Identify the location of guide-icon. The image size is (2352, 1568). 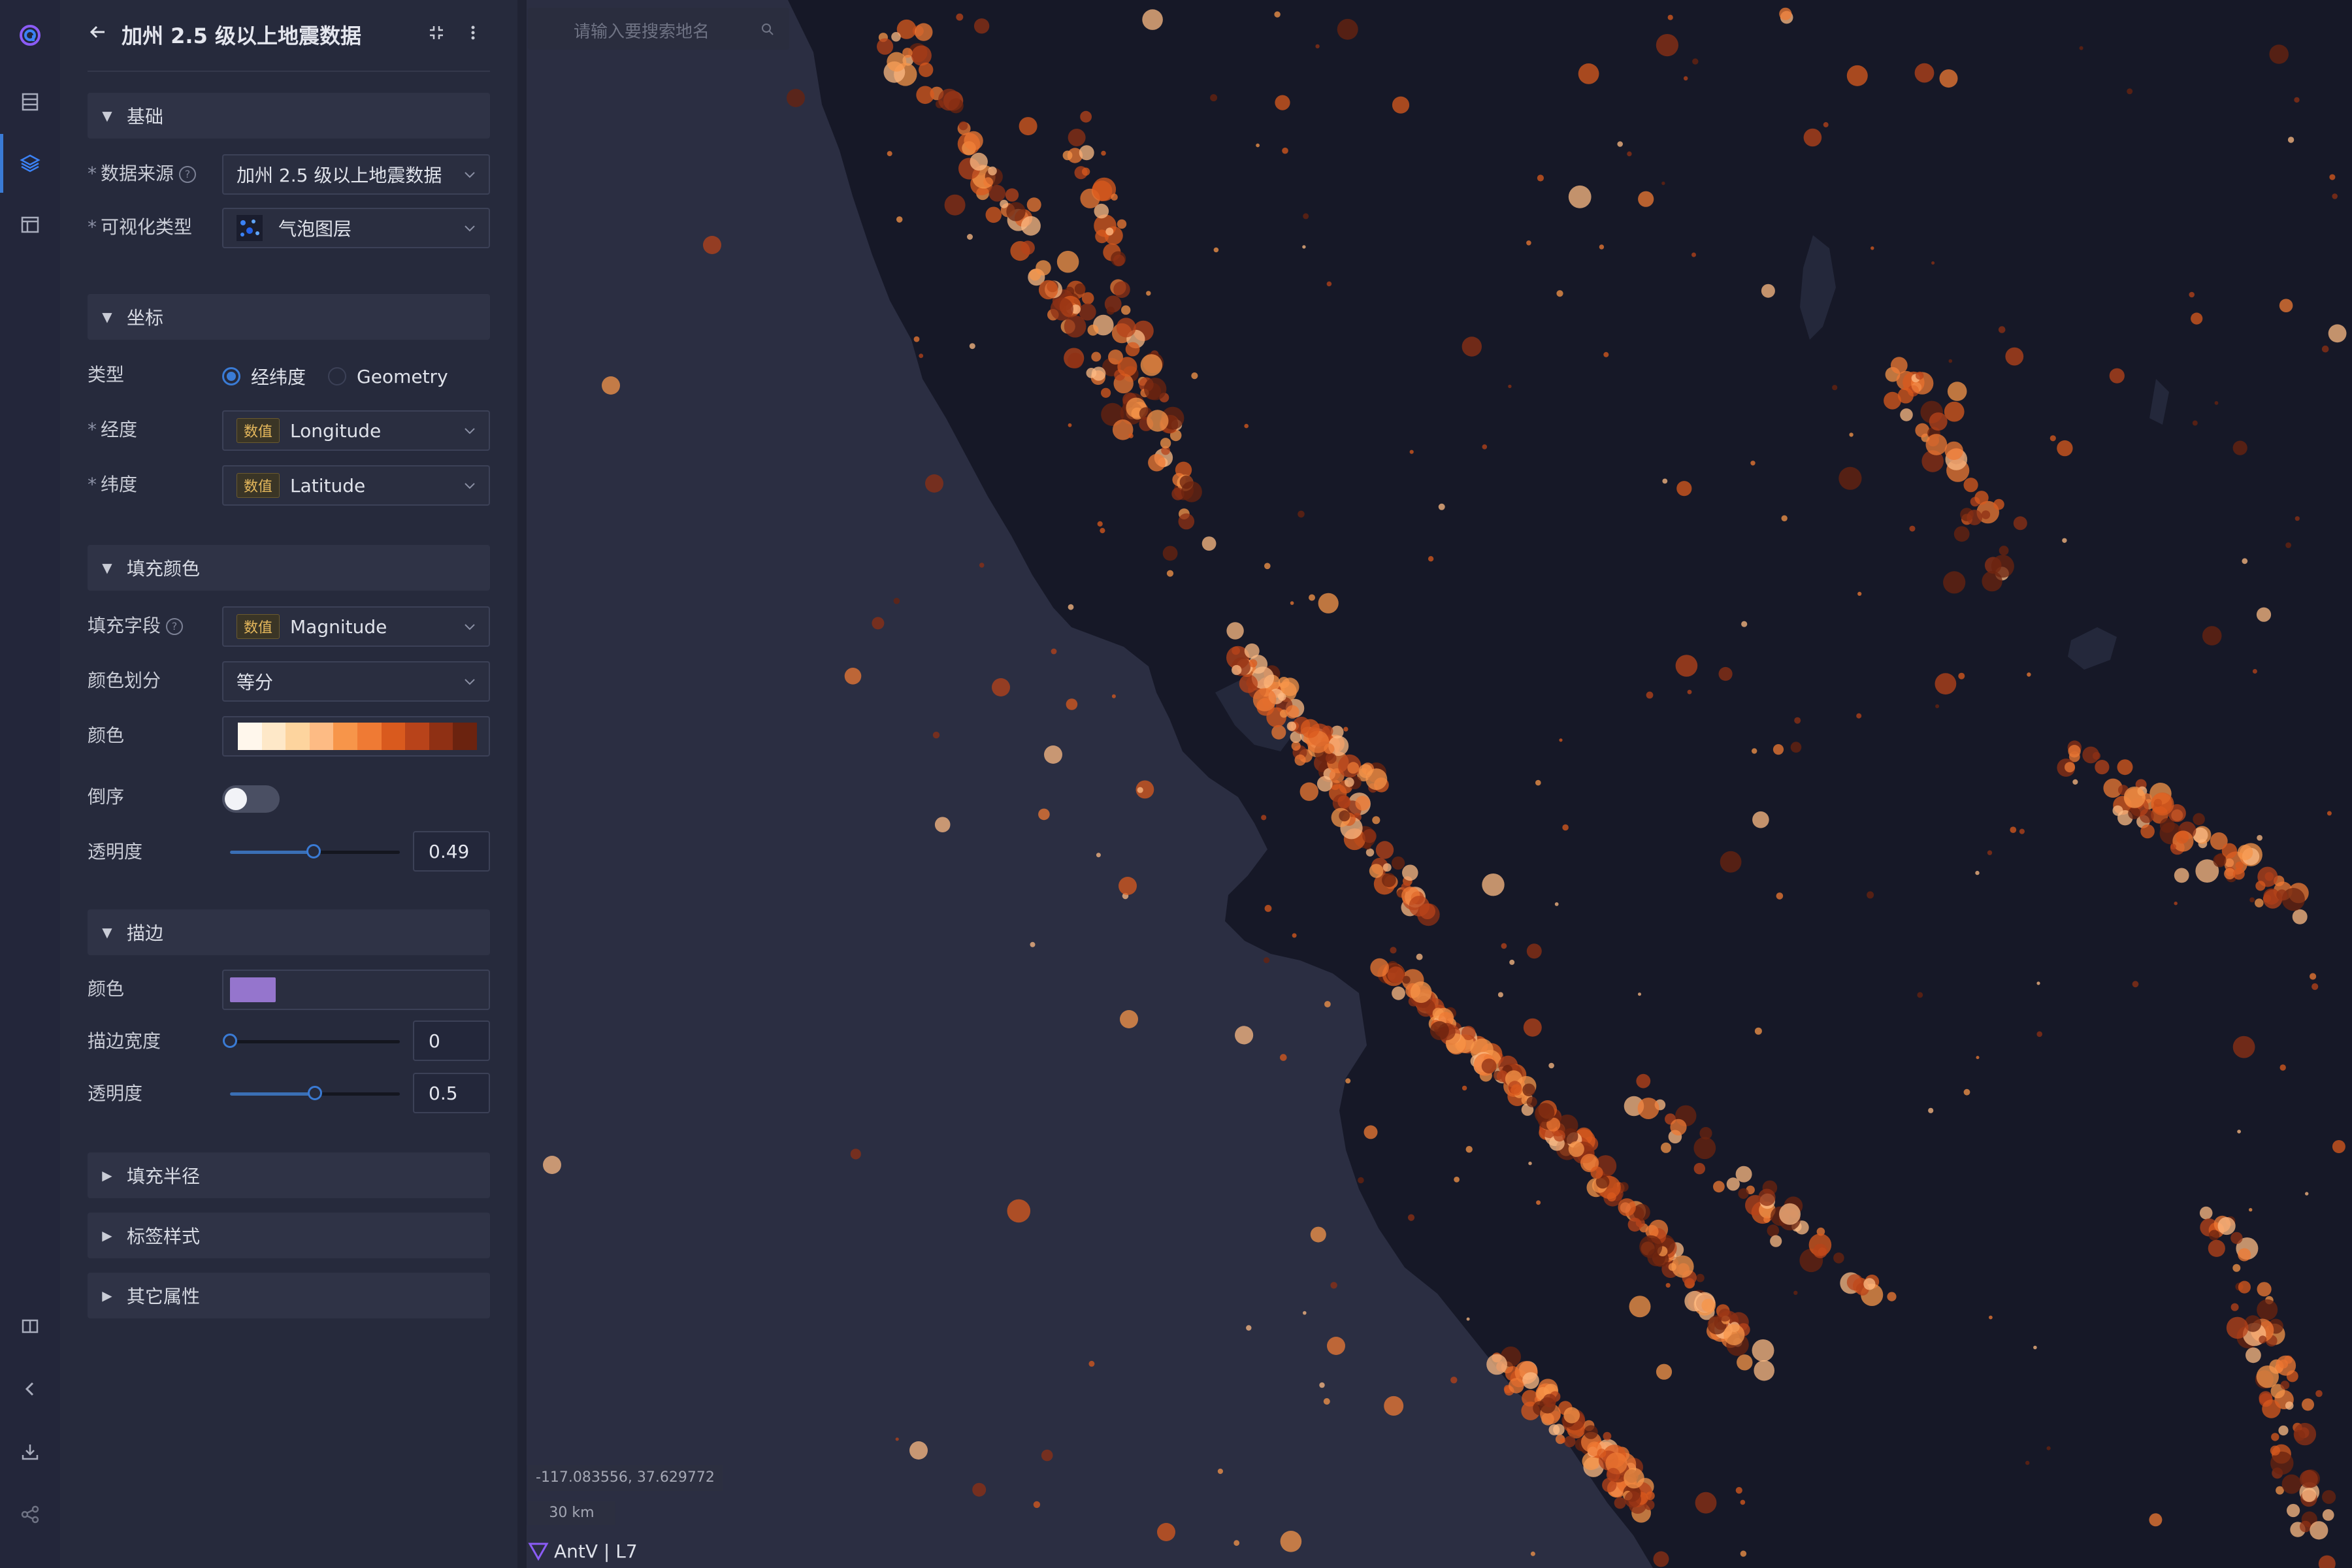
(30, 1326).